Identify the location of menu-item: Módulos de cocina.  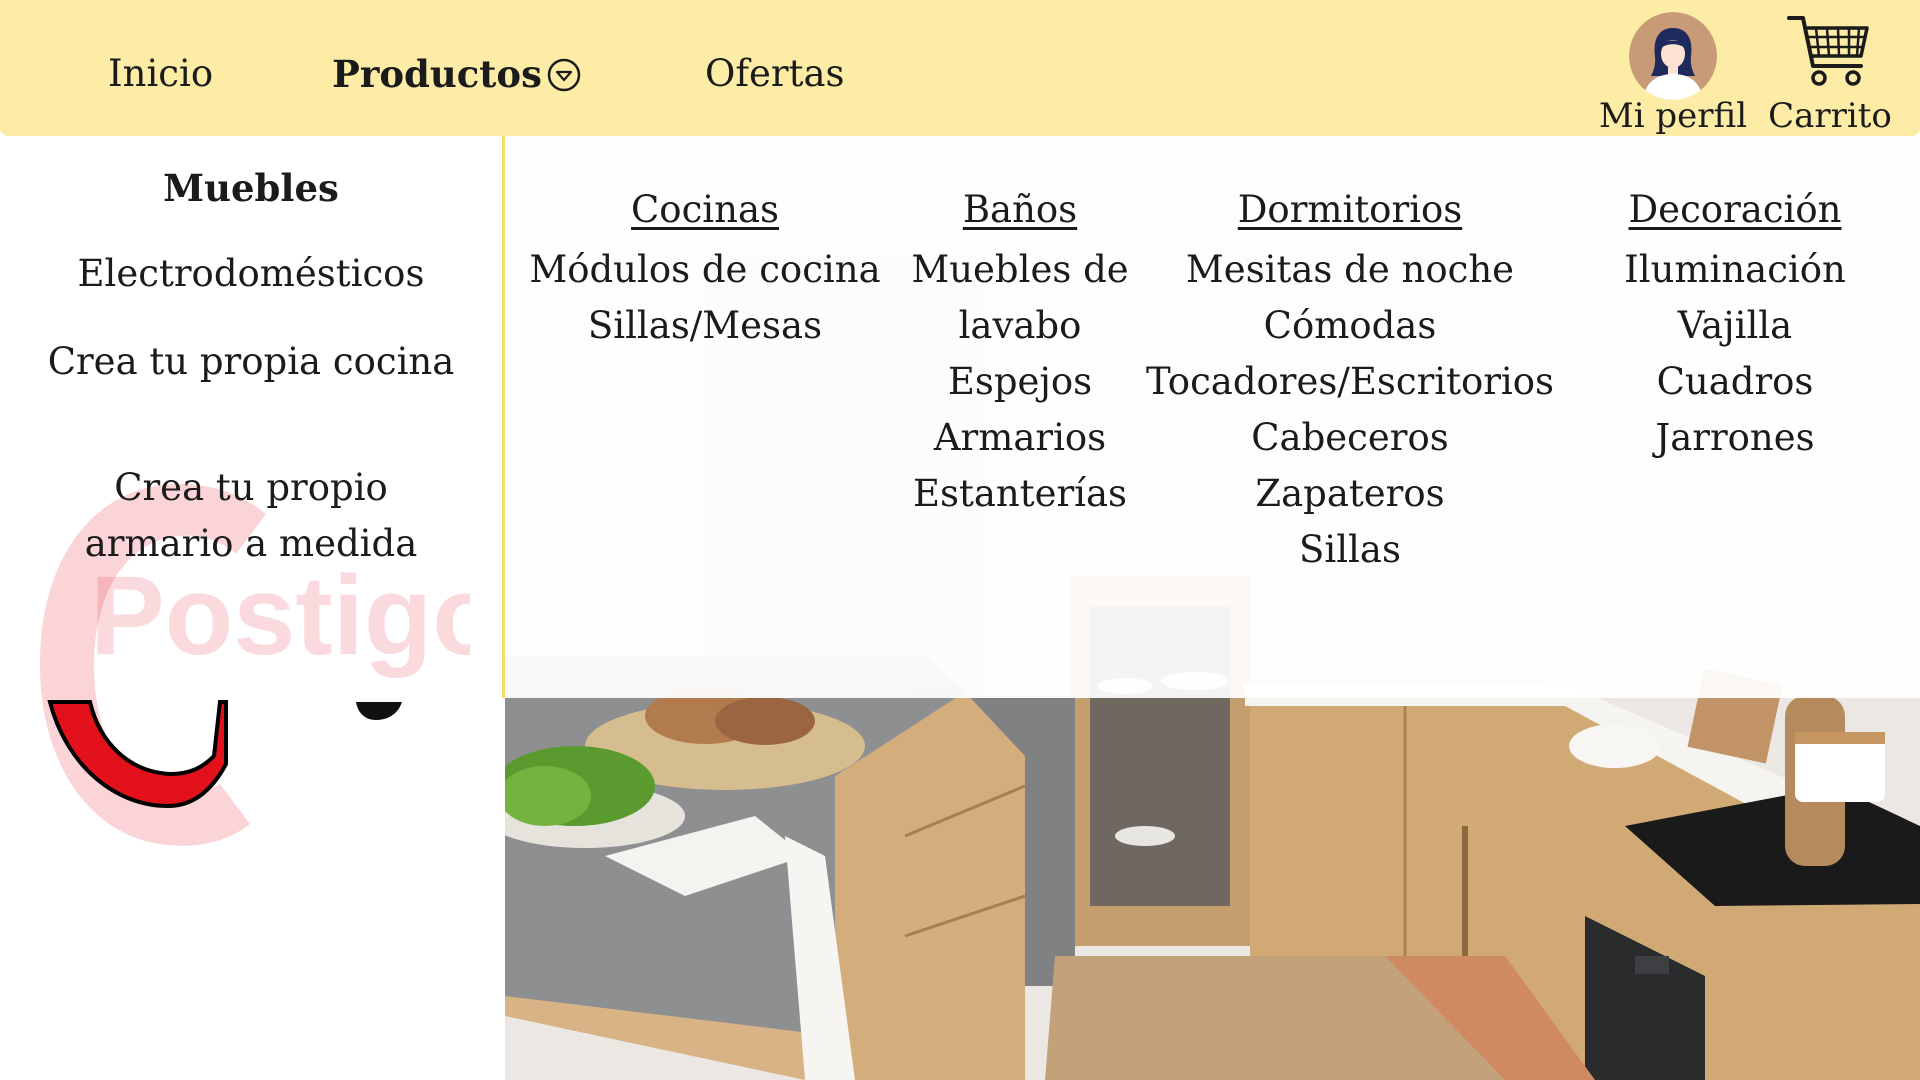
(705, 270).